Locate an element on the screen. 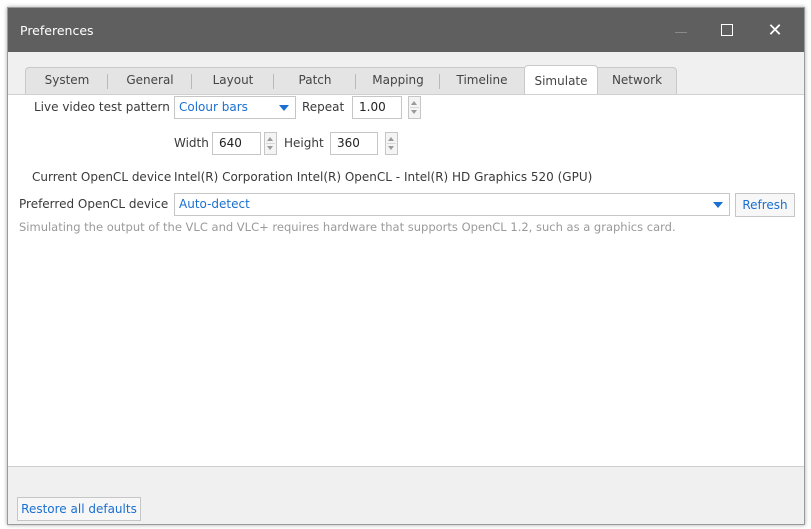  tab-patch: Patch is located at coordinates (315, 81).